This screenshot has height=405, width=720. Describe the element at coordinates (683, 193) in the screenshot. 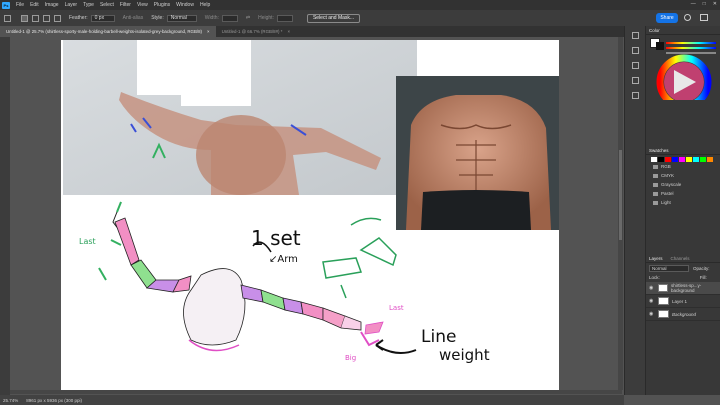

I see `swatch-folder-pastel: Pastel` at that location.